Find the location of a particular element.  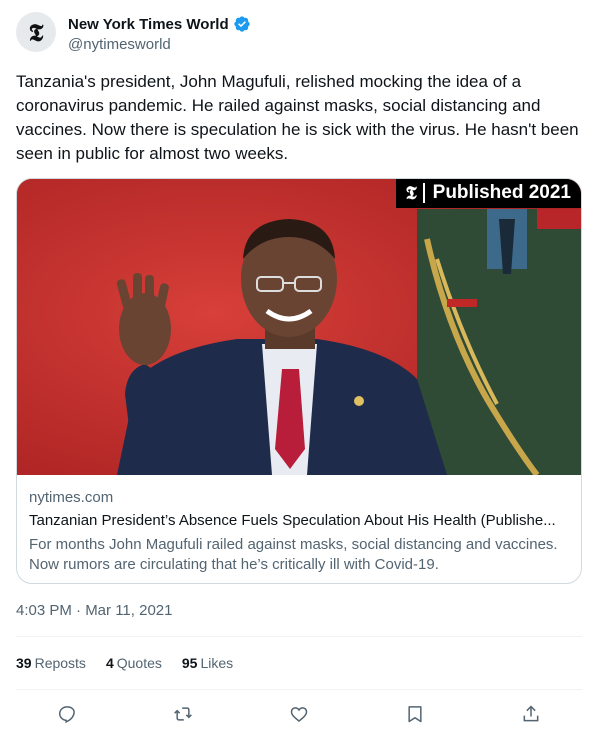

likes-stat: 95 Likes is located at coordinates (207, 663).